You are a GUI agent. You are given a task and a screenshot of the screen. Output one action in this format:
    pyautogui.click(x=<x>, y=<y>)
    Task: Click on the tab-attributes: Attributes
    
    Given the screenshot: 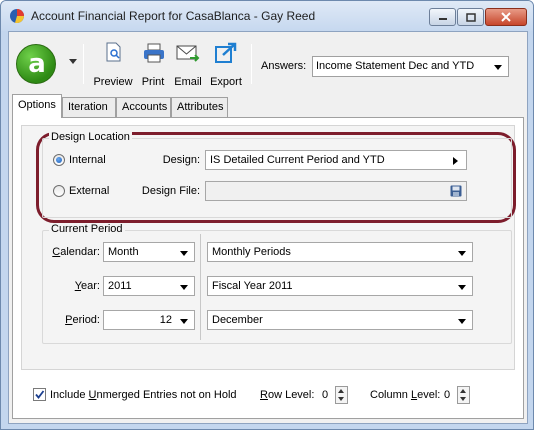 What is the action you would take?
    pyautogui.click(x=199, y=107)
    